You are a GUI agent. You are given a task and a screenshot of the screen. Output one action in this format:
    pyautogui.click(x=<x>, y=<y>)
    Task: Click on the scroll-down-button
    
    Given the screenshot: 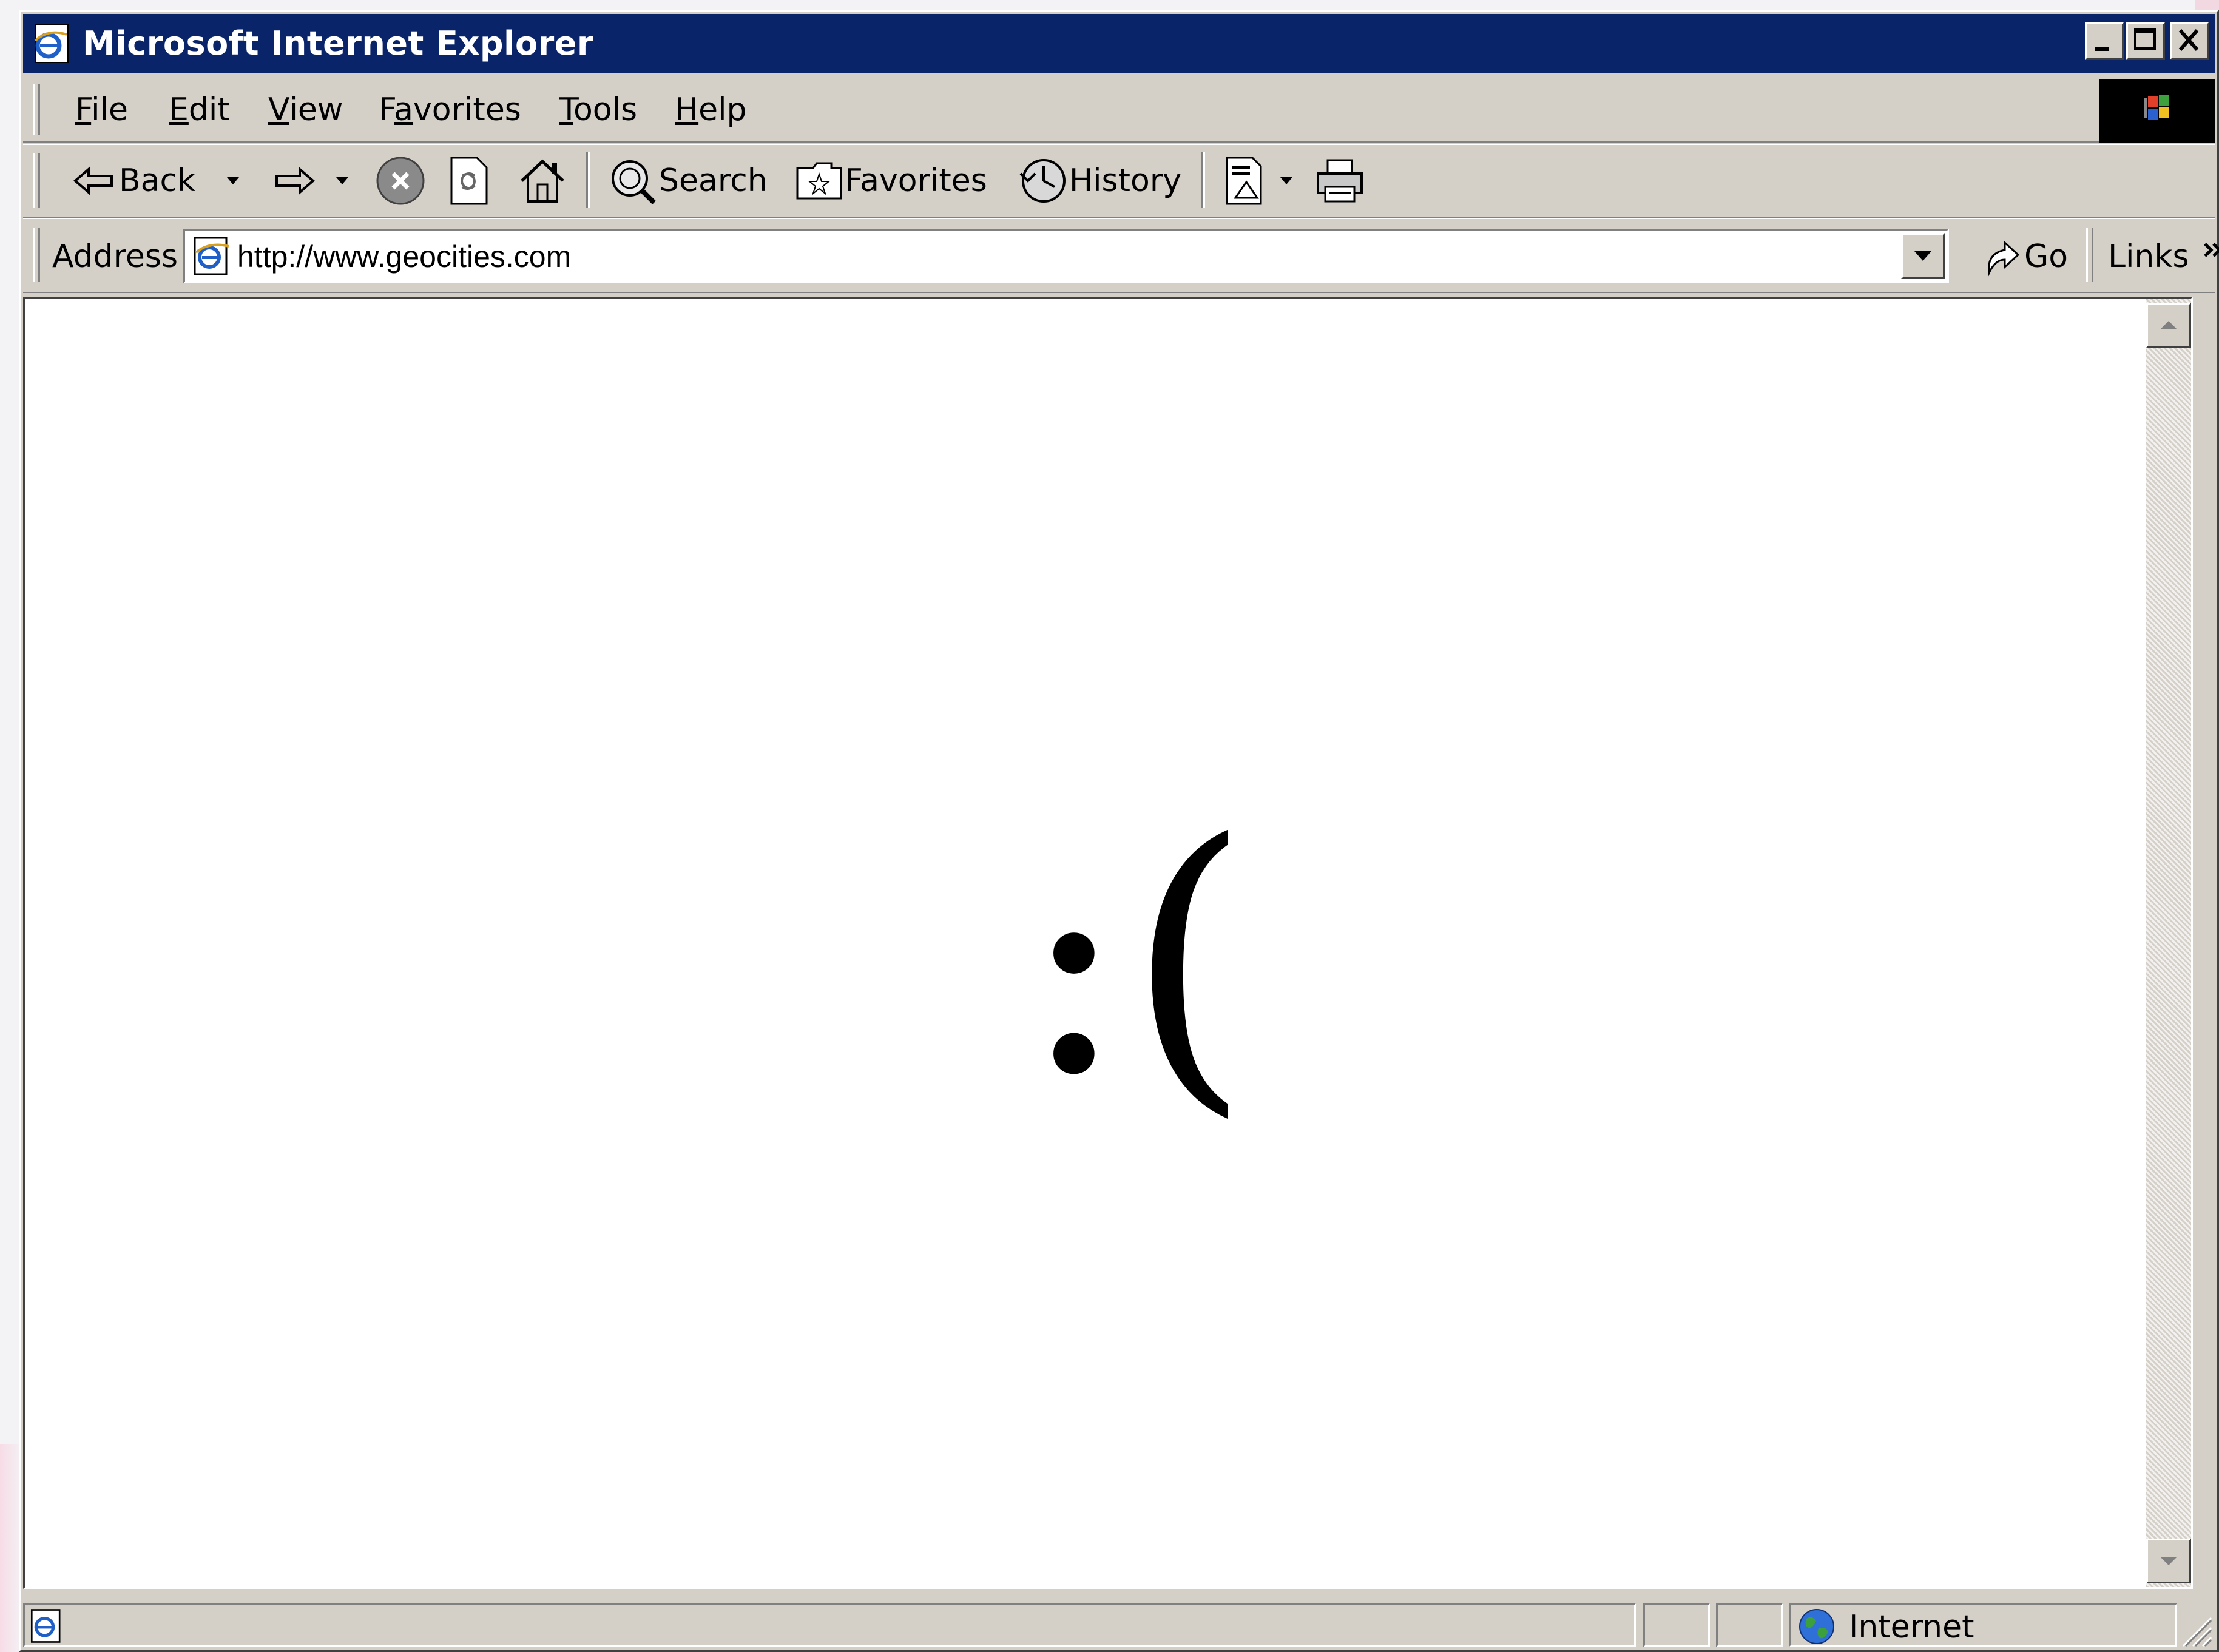 What is the action you would take?
    pyautogui.click(x=2168, y=1561)
    